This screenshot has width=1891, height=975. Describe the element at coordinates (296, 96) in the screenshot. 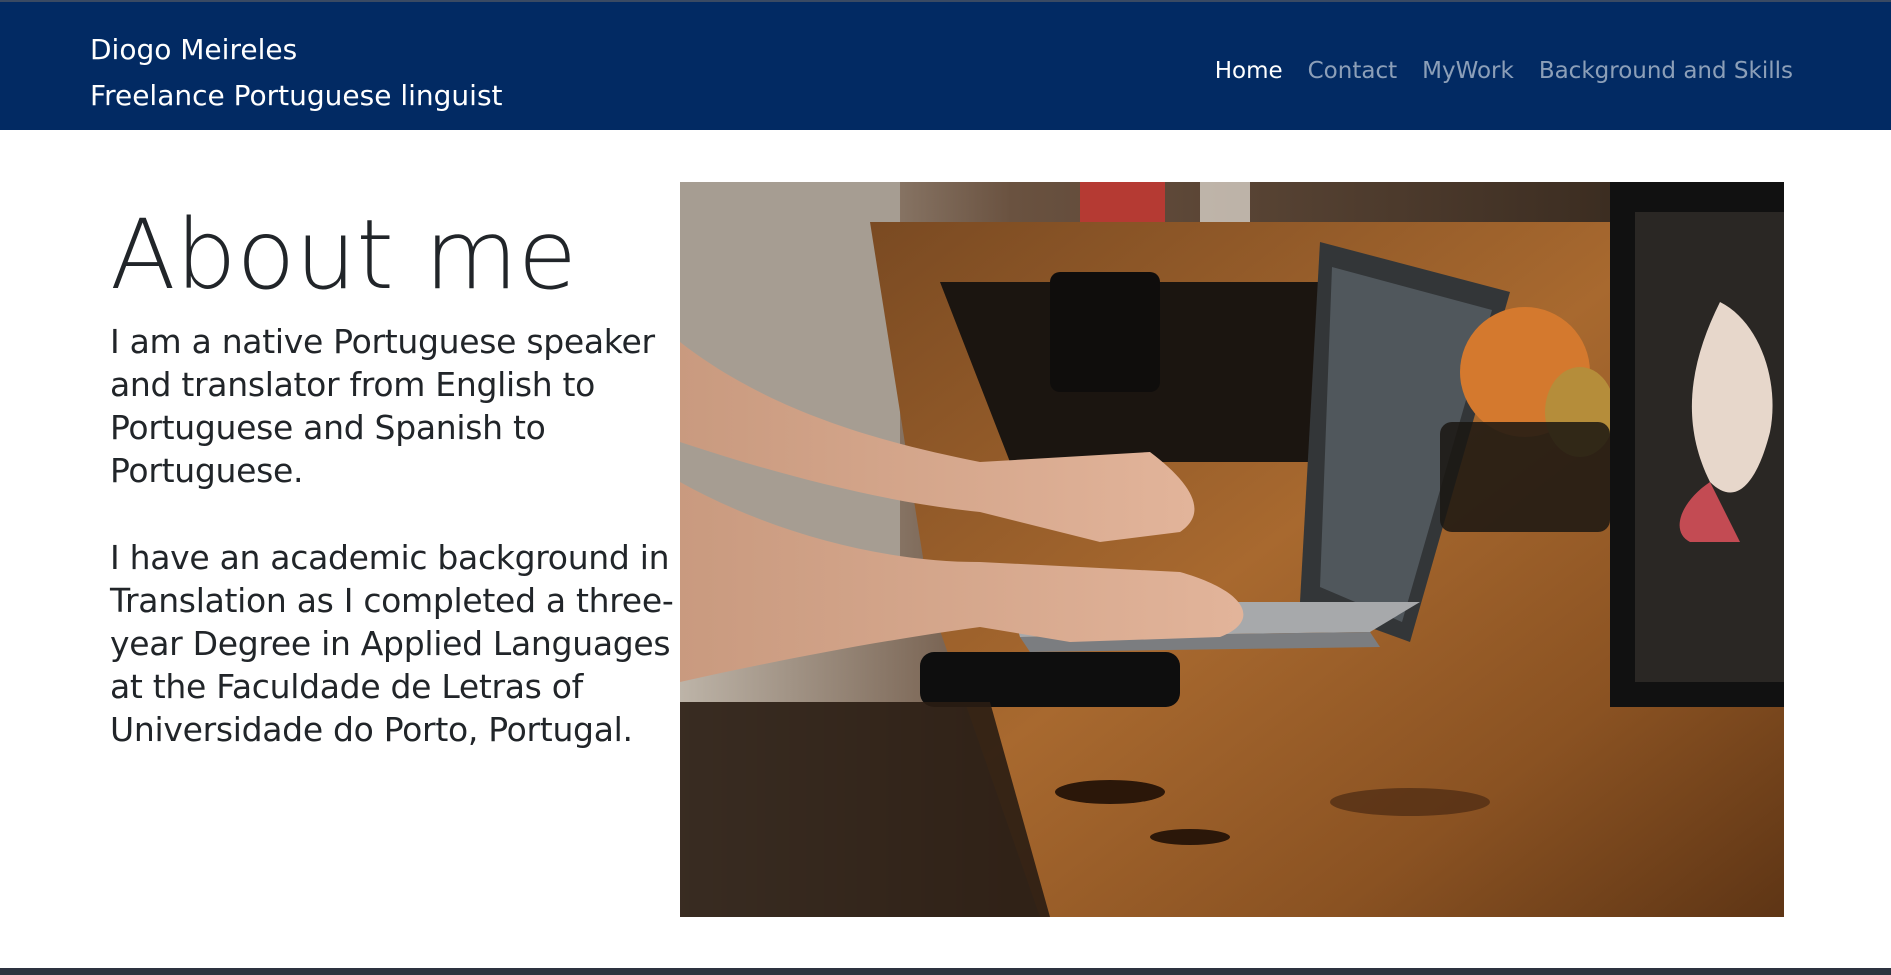

I see `brand-tagline: Freelance Portuguese linguist` at that location.